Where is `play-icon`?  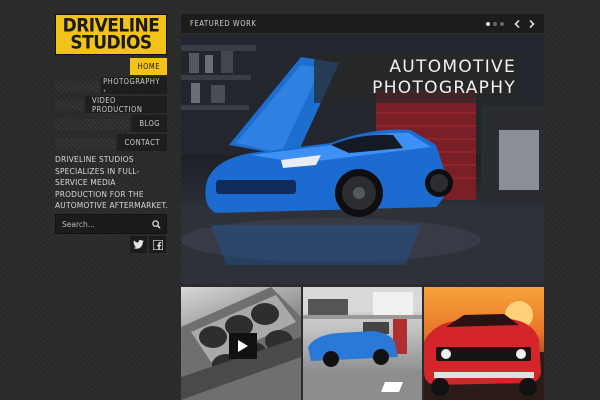
play-icon is located at coordinates (243, 346).